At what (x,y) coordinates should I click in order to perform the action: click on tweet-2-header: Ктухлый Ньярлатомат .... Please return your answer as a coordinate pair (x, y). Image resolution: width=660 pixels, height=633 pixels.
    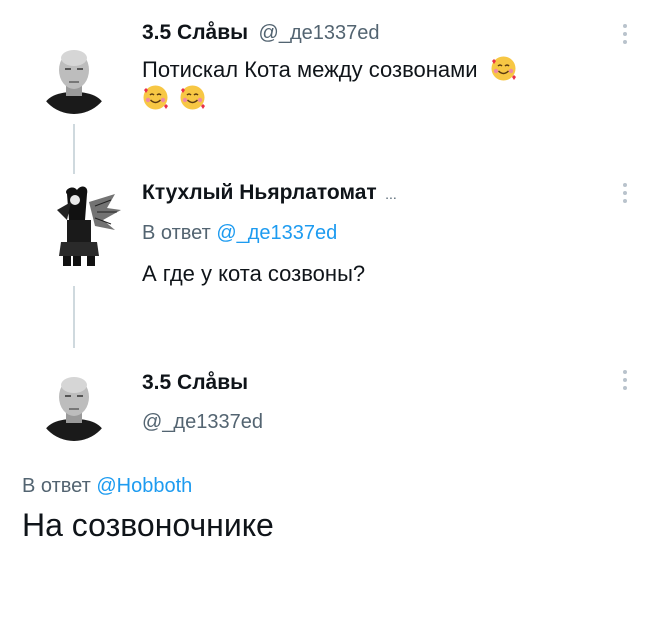
    Looking at the image, I should click on (269, 193).